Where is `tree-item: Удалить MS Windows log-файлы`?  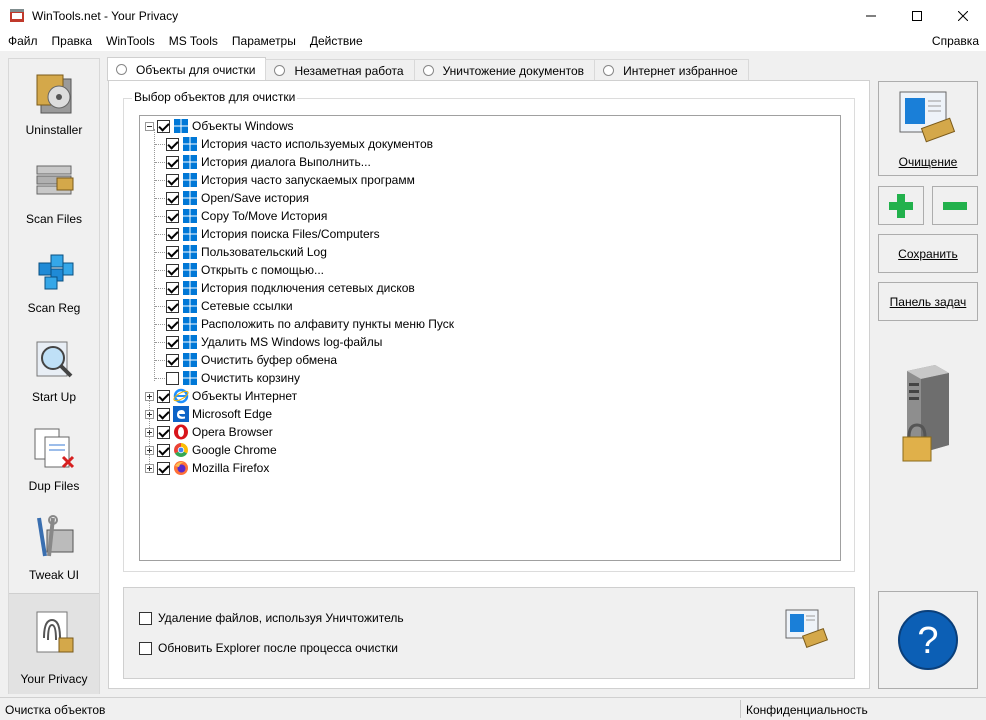 tree-item: Удалить MS Windows log-файлы is located at coordinates (274, 342).